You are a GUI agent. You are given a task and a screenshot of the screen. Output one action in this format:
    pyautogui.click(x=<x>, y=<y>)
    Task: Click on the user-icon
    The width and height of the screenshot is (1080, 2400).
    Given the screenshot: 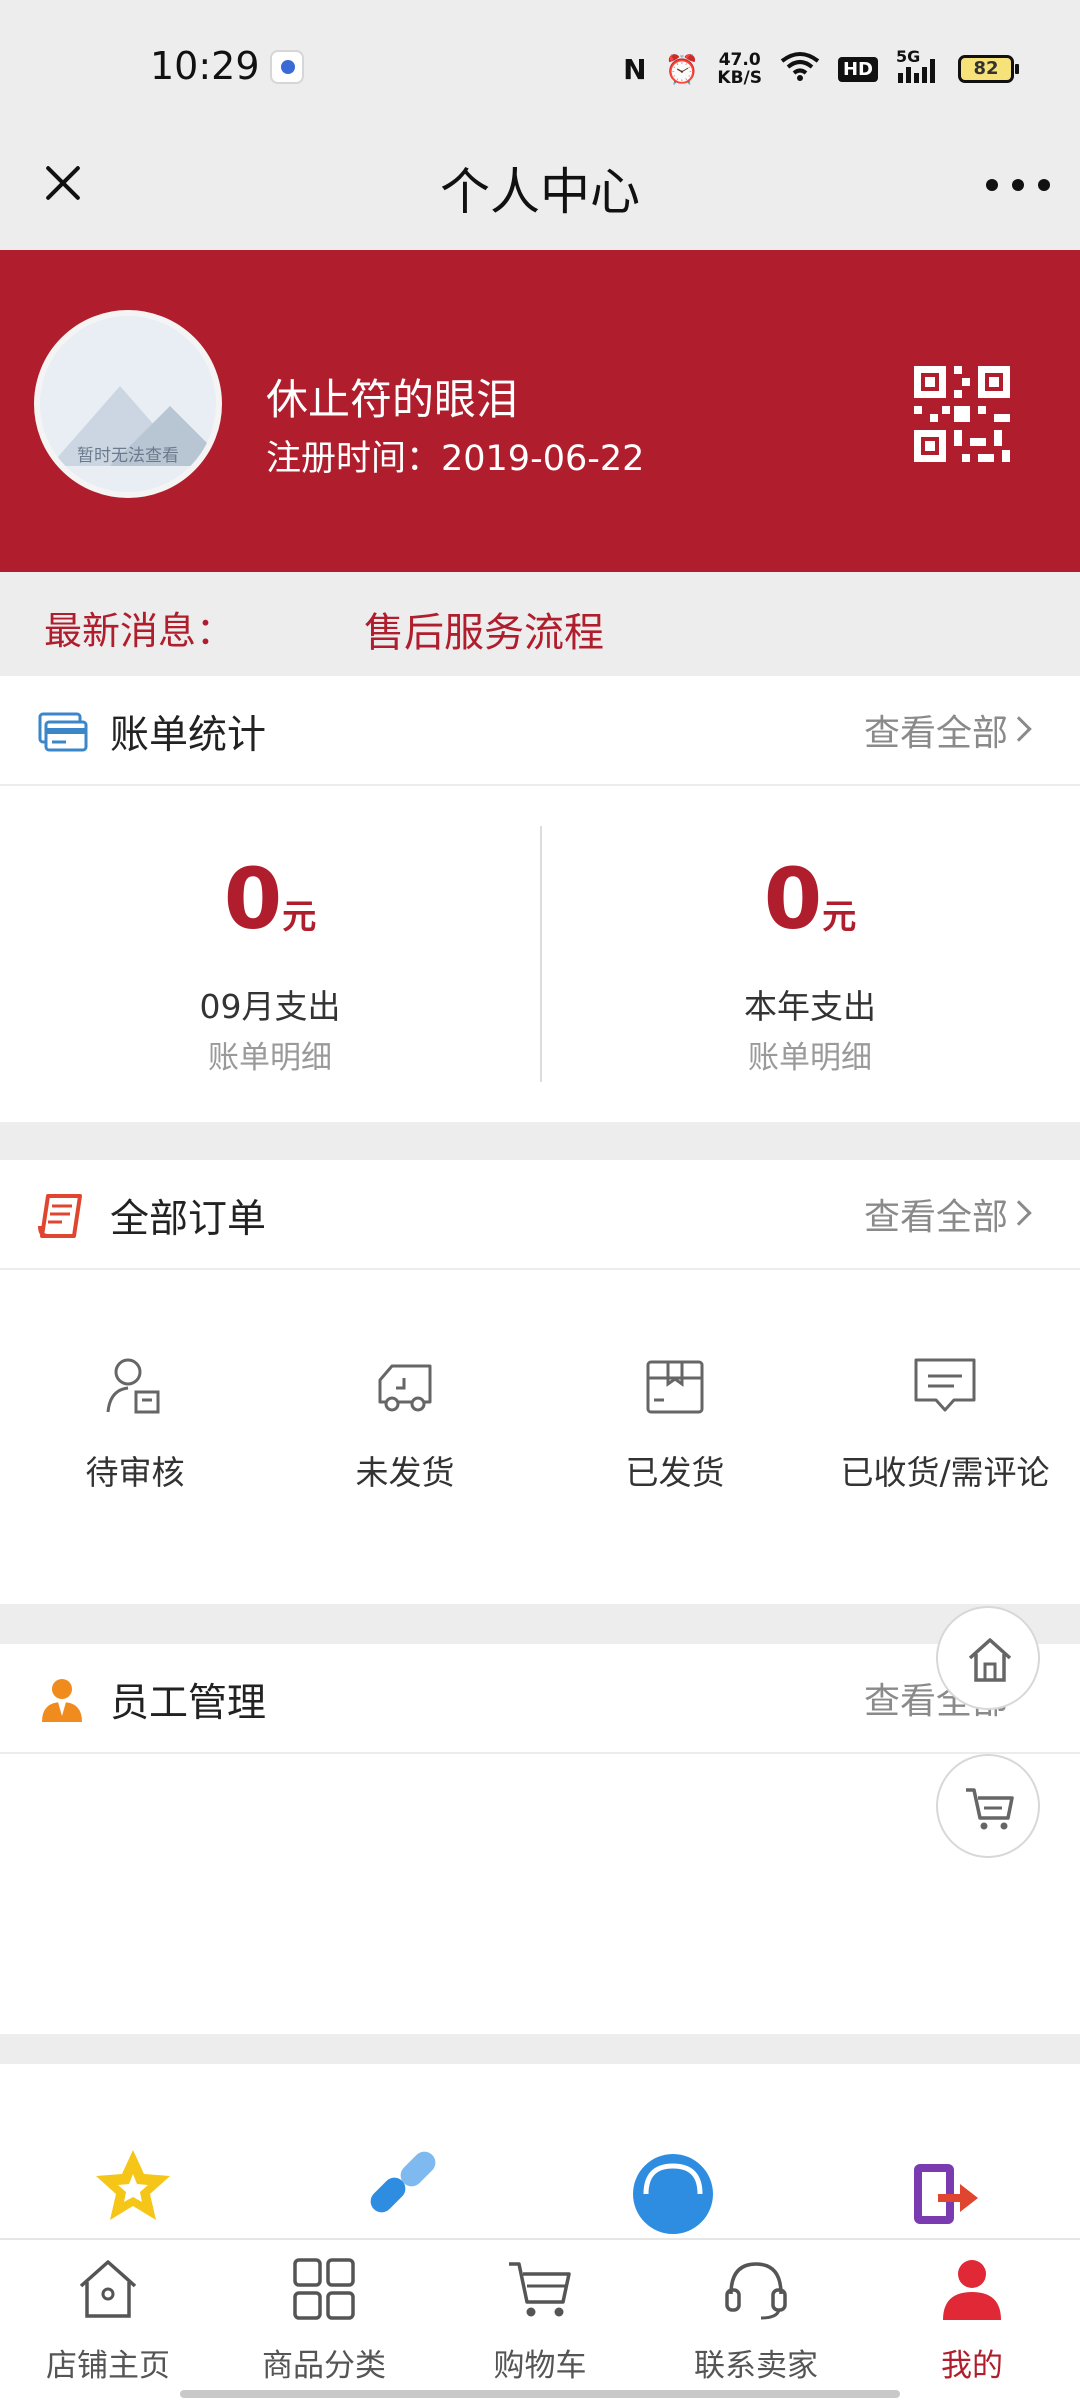 What is the action you would take?
    pyautogui.click(x=972, y=2290)
    